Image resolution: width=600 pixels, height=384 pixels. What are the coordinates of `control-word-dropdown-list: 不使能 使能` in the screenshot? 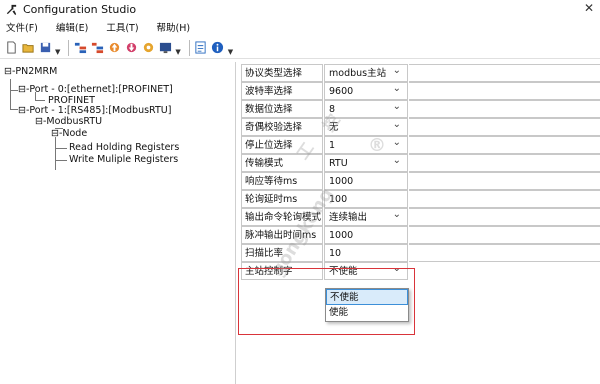 It's located at (367, 305).